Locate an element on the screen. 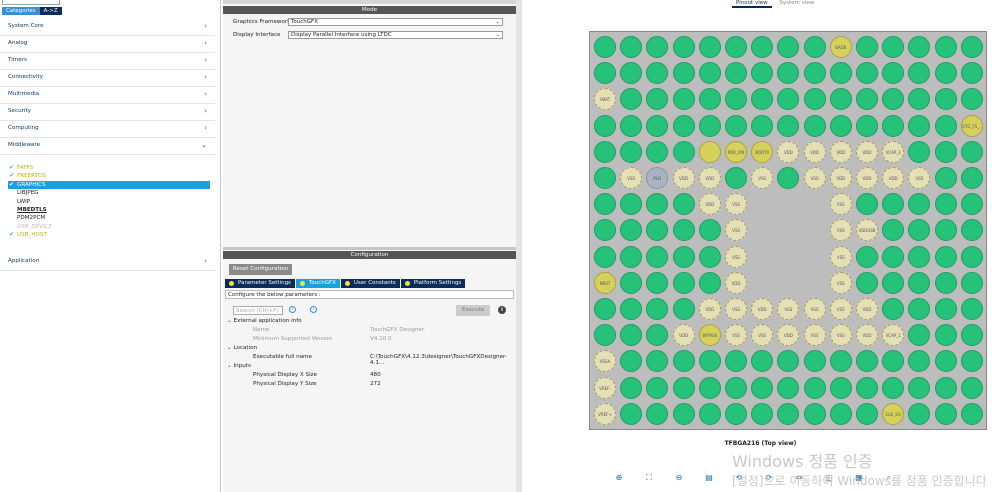  middleware-item-mbedtls: MBEDTLS is located at coordinates (109, 210).